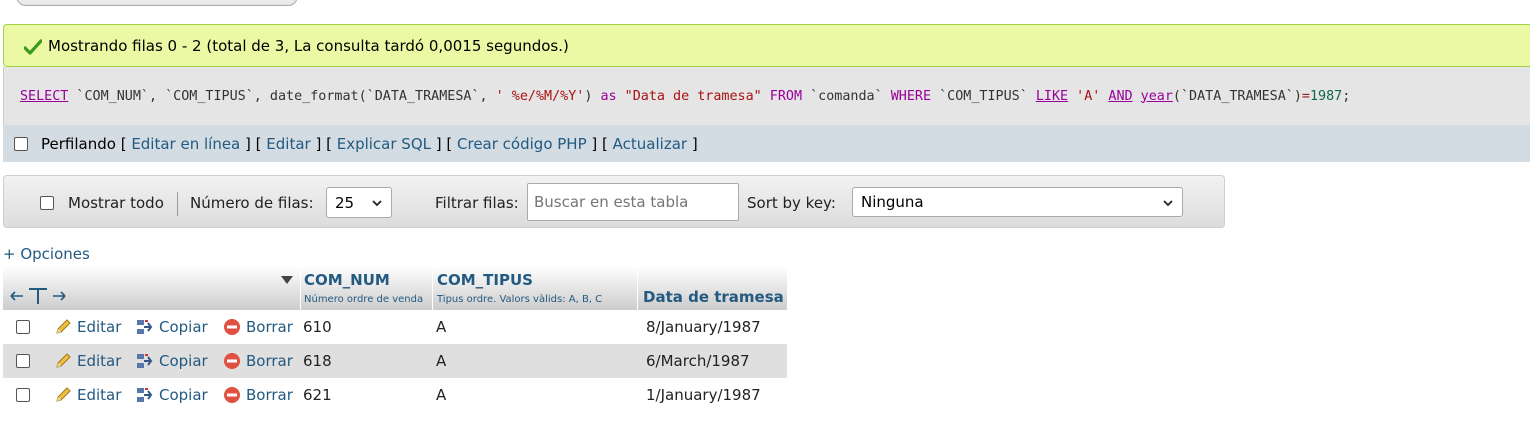  Describe the element at coordinates (287, 280) in the screenshot. I see `sort-descending-icon` at that location.